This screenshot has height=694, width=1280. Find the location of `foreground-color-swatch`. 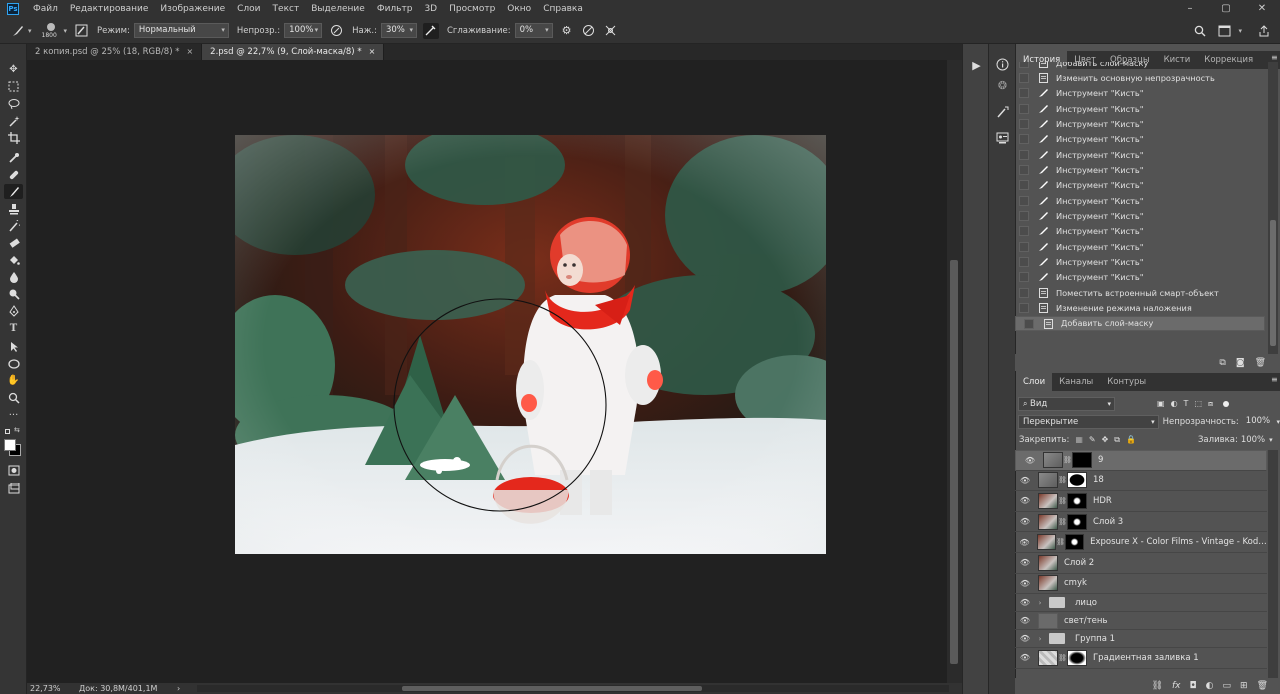

foreground-color-swatch is located at coordinates (10, 445).